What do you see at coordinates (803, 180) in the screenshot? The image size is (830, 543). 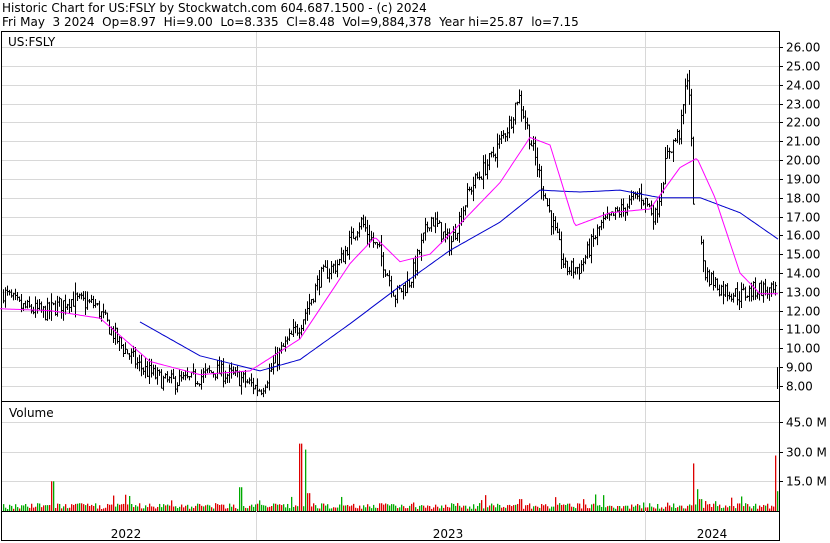 I see `price-tick-label: 19.00` at bounding box center [803, 180].